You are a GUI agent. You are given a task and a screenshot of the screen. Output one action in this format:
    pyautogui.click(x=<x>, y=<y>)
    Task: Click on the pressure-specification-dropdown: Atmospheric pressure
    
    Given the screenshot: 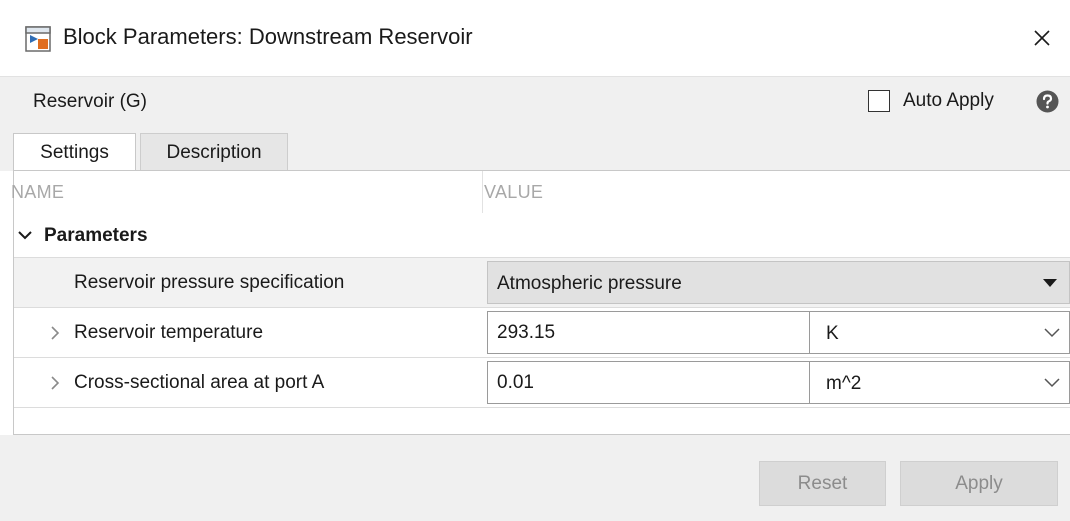 What is the action you would take?
    pyautogui.click(x=778, y=282)
    